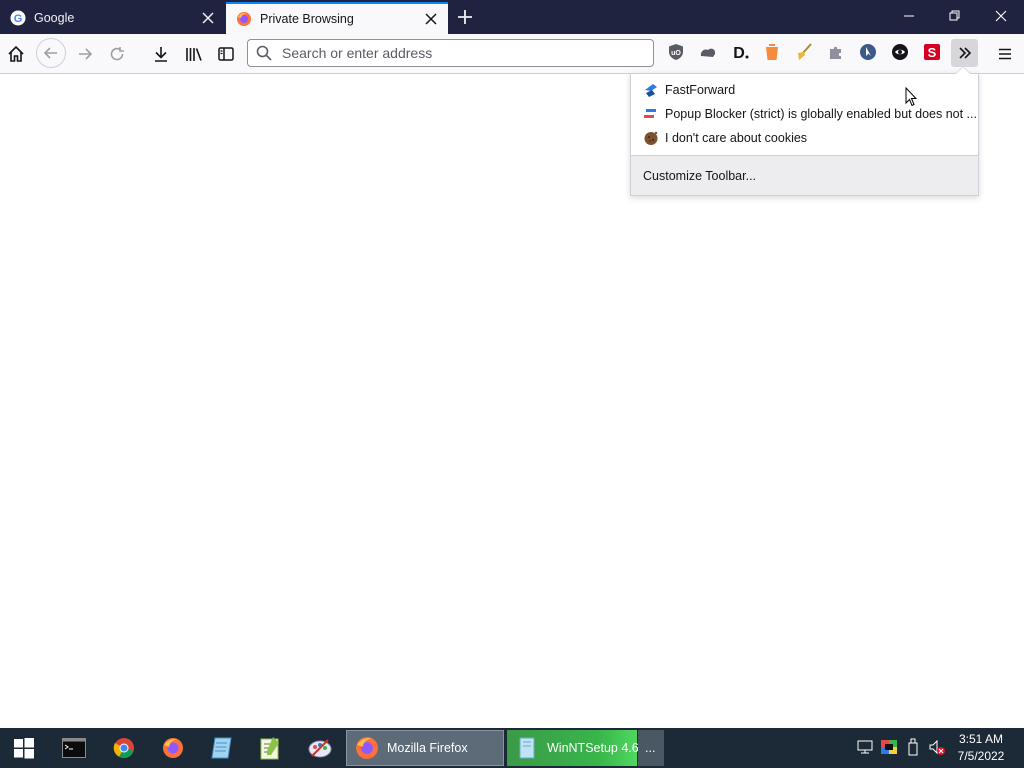 The image size is (1024, 768). Describe the element at coordinates (427, 748) in the screenshot. I see `task-label: Mozilla Firefox` at that location.